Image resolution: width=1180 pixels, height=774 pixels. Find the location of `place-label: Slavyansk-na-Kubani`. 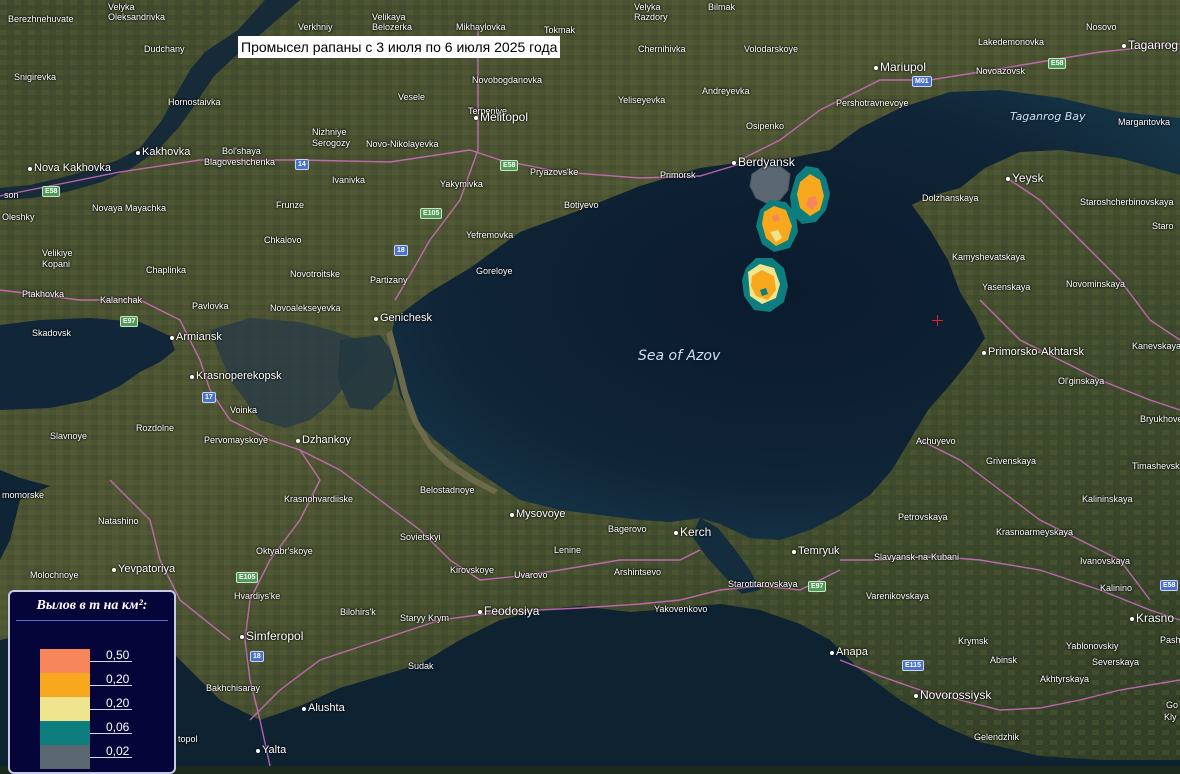

place-label: Slavyansk-na-Kubani is located at coordinates (917, 557).